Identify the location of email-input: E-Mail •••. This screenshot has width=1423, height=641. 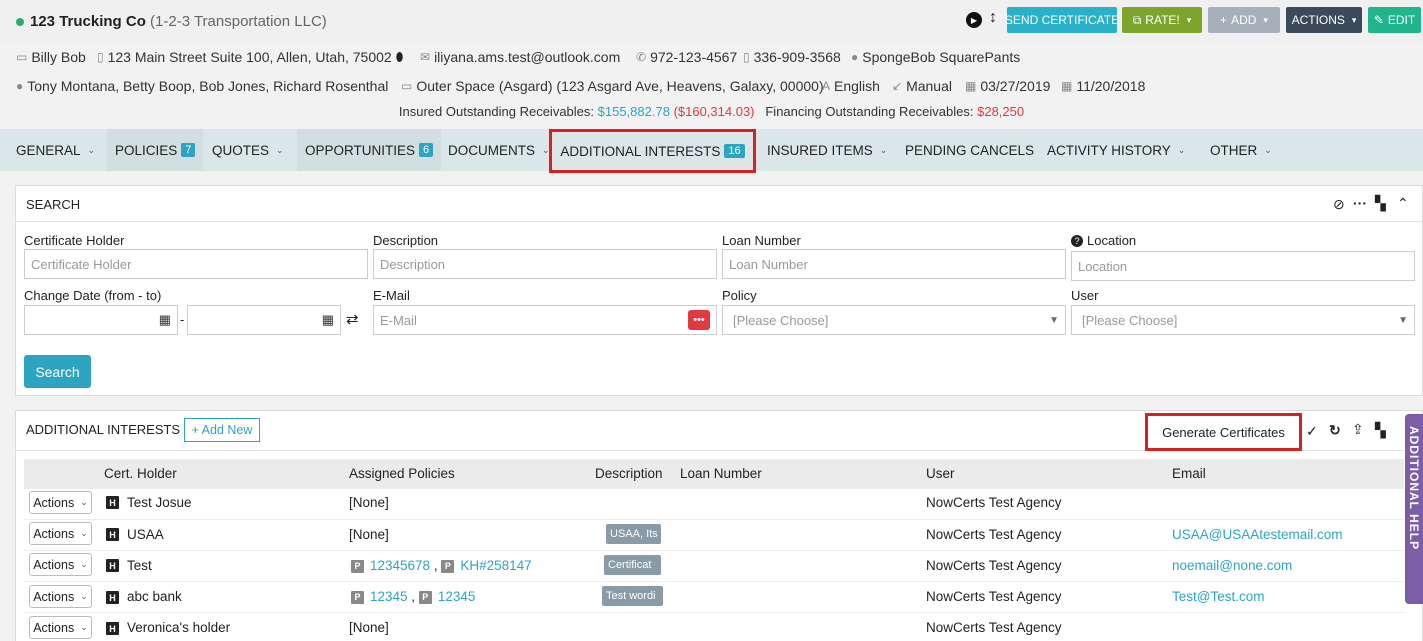
(545, 320).